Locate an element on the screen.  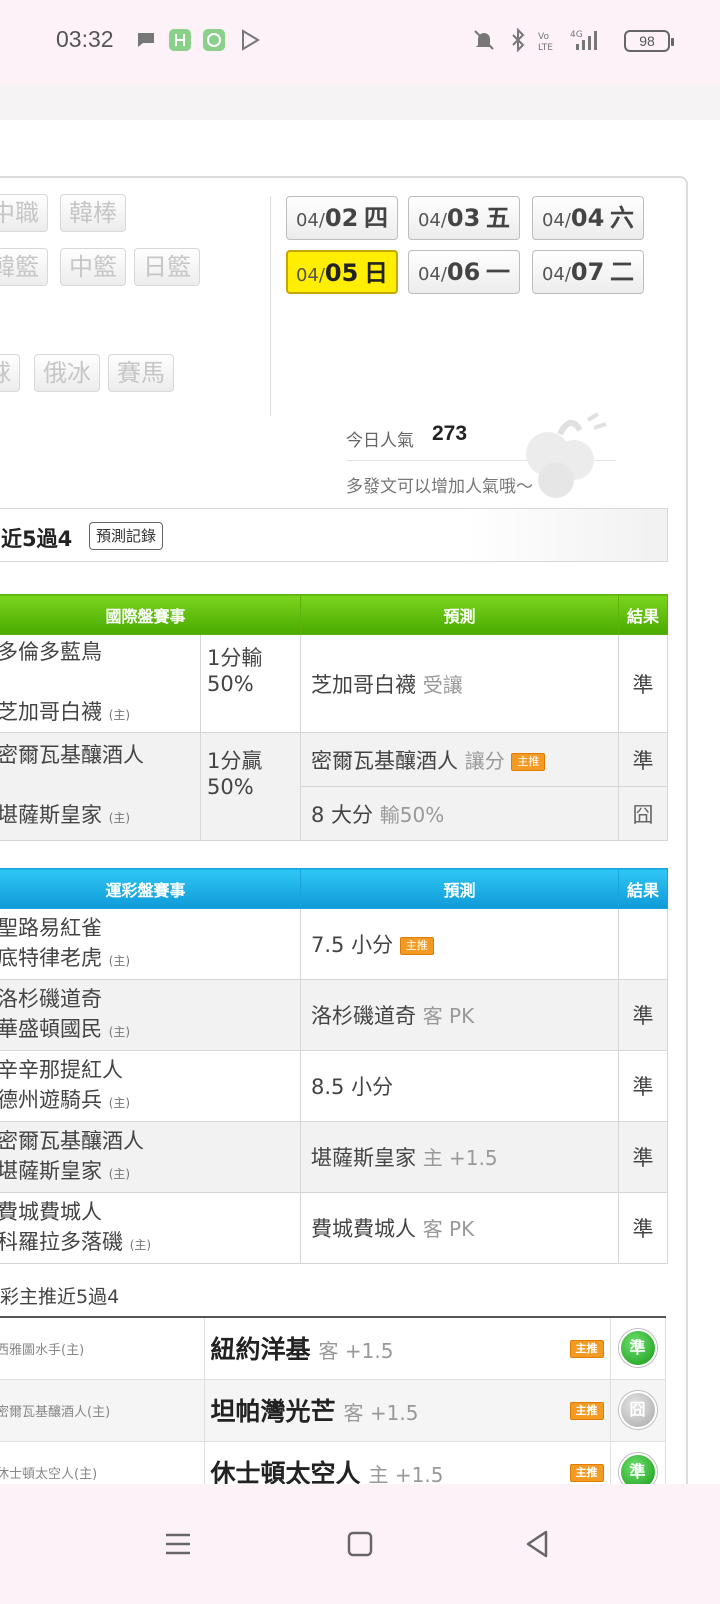
header-result: 結果 is located at coordinates (643, 614).